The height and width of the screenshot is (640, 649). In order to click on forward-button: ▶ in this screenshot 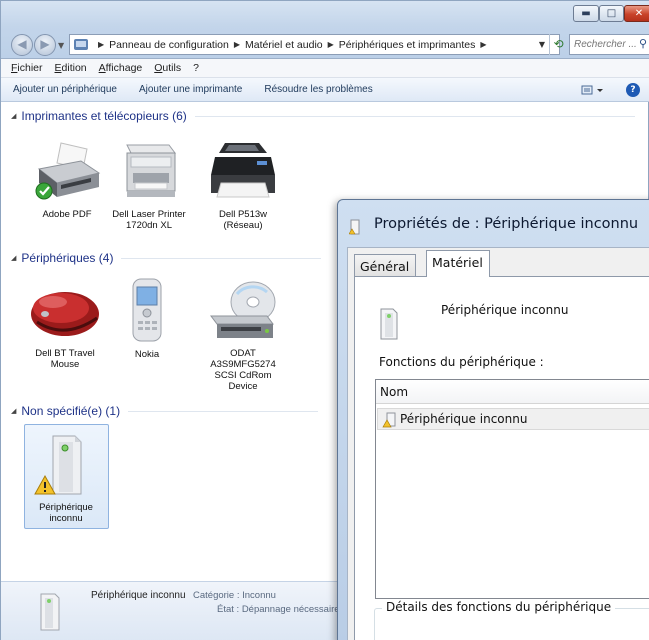, I will do `click(45, 45)`.